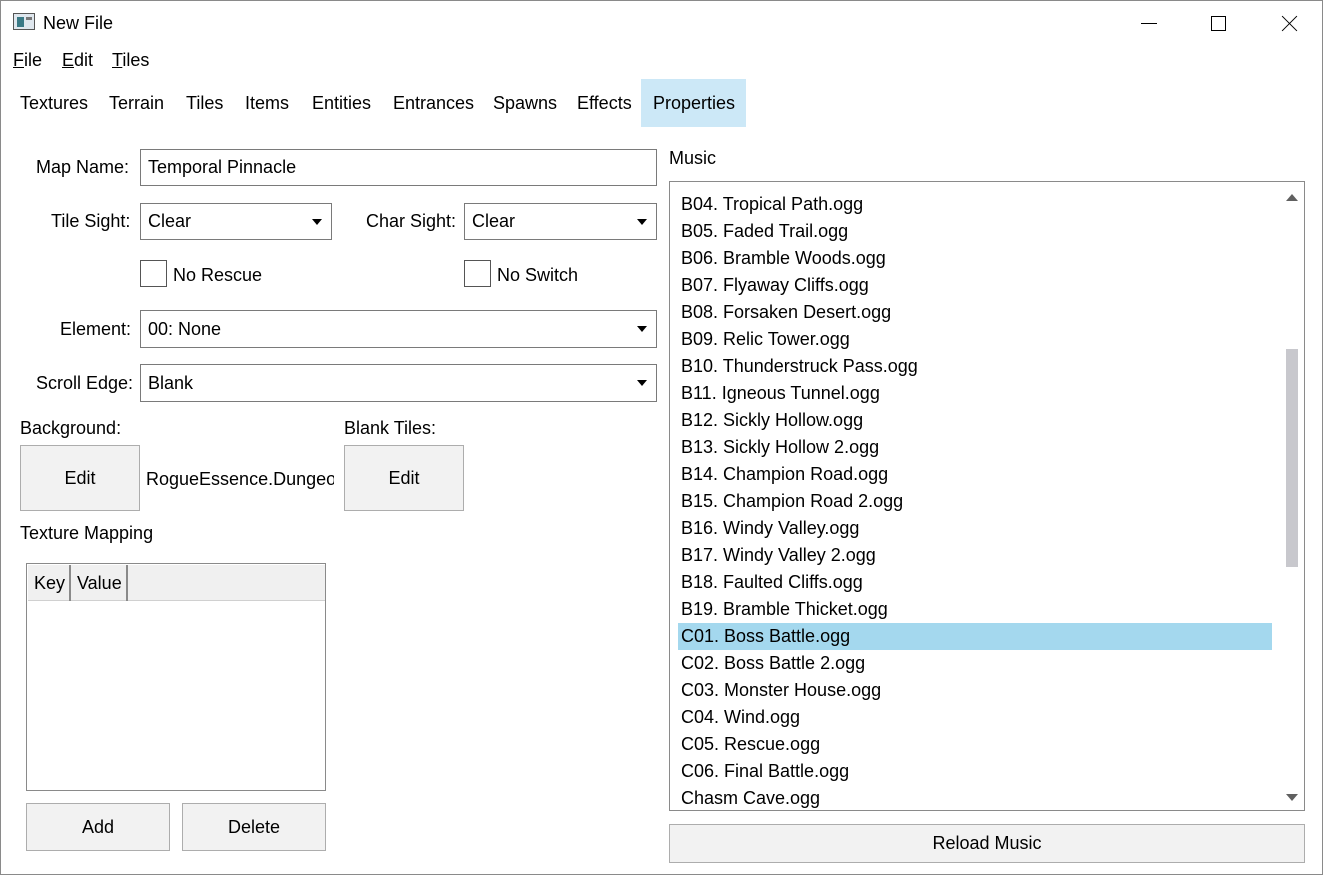  I want to click on tile-sight-dropdown: Clear, so click(236, 221).